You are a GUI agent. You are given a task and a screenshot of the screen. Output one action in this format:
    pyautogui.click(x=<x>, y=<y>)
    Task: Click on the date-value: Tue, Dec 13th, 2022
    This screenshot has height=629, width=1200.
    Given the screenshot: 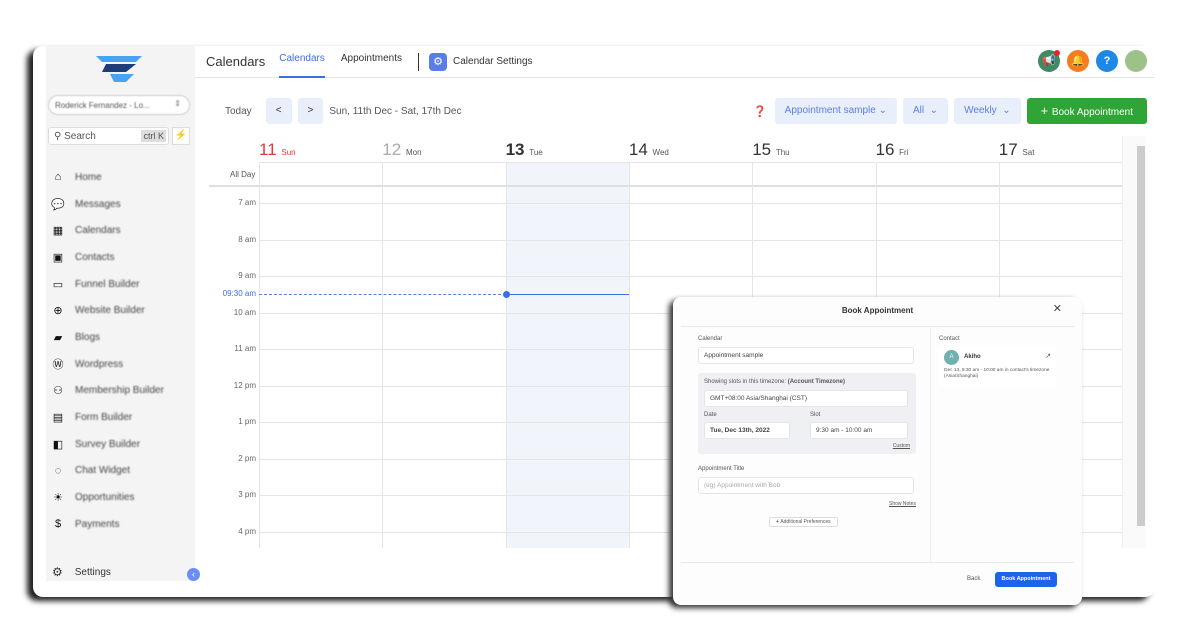 What is the action you would take?
    pyautogui.click(x=740, y=430)
    